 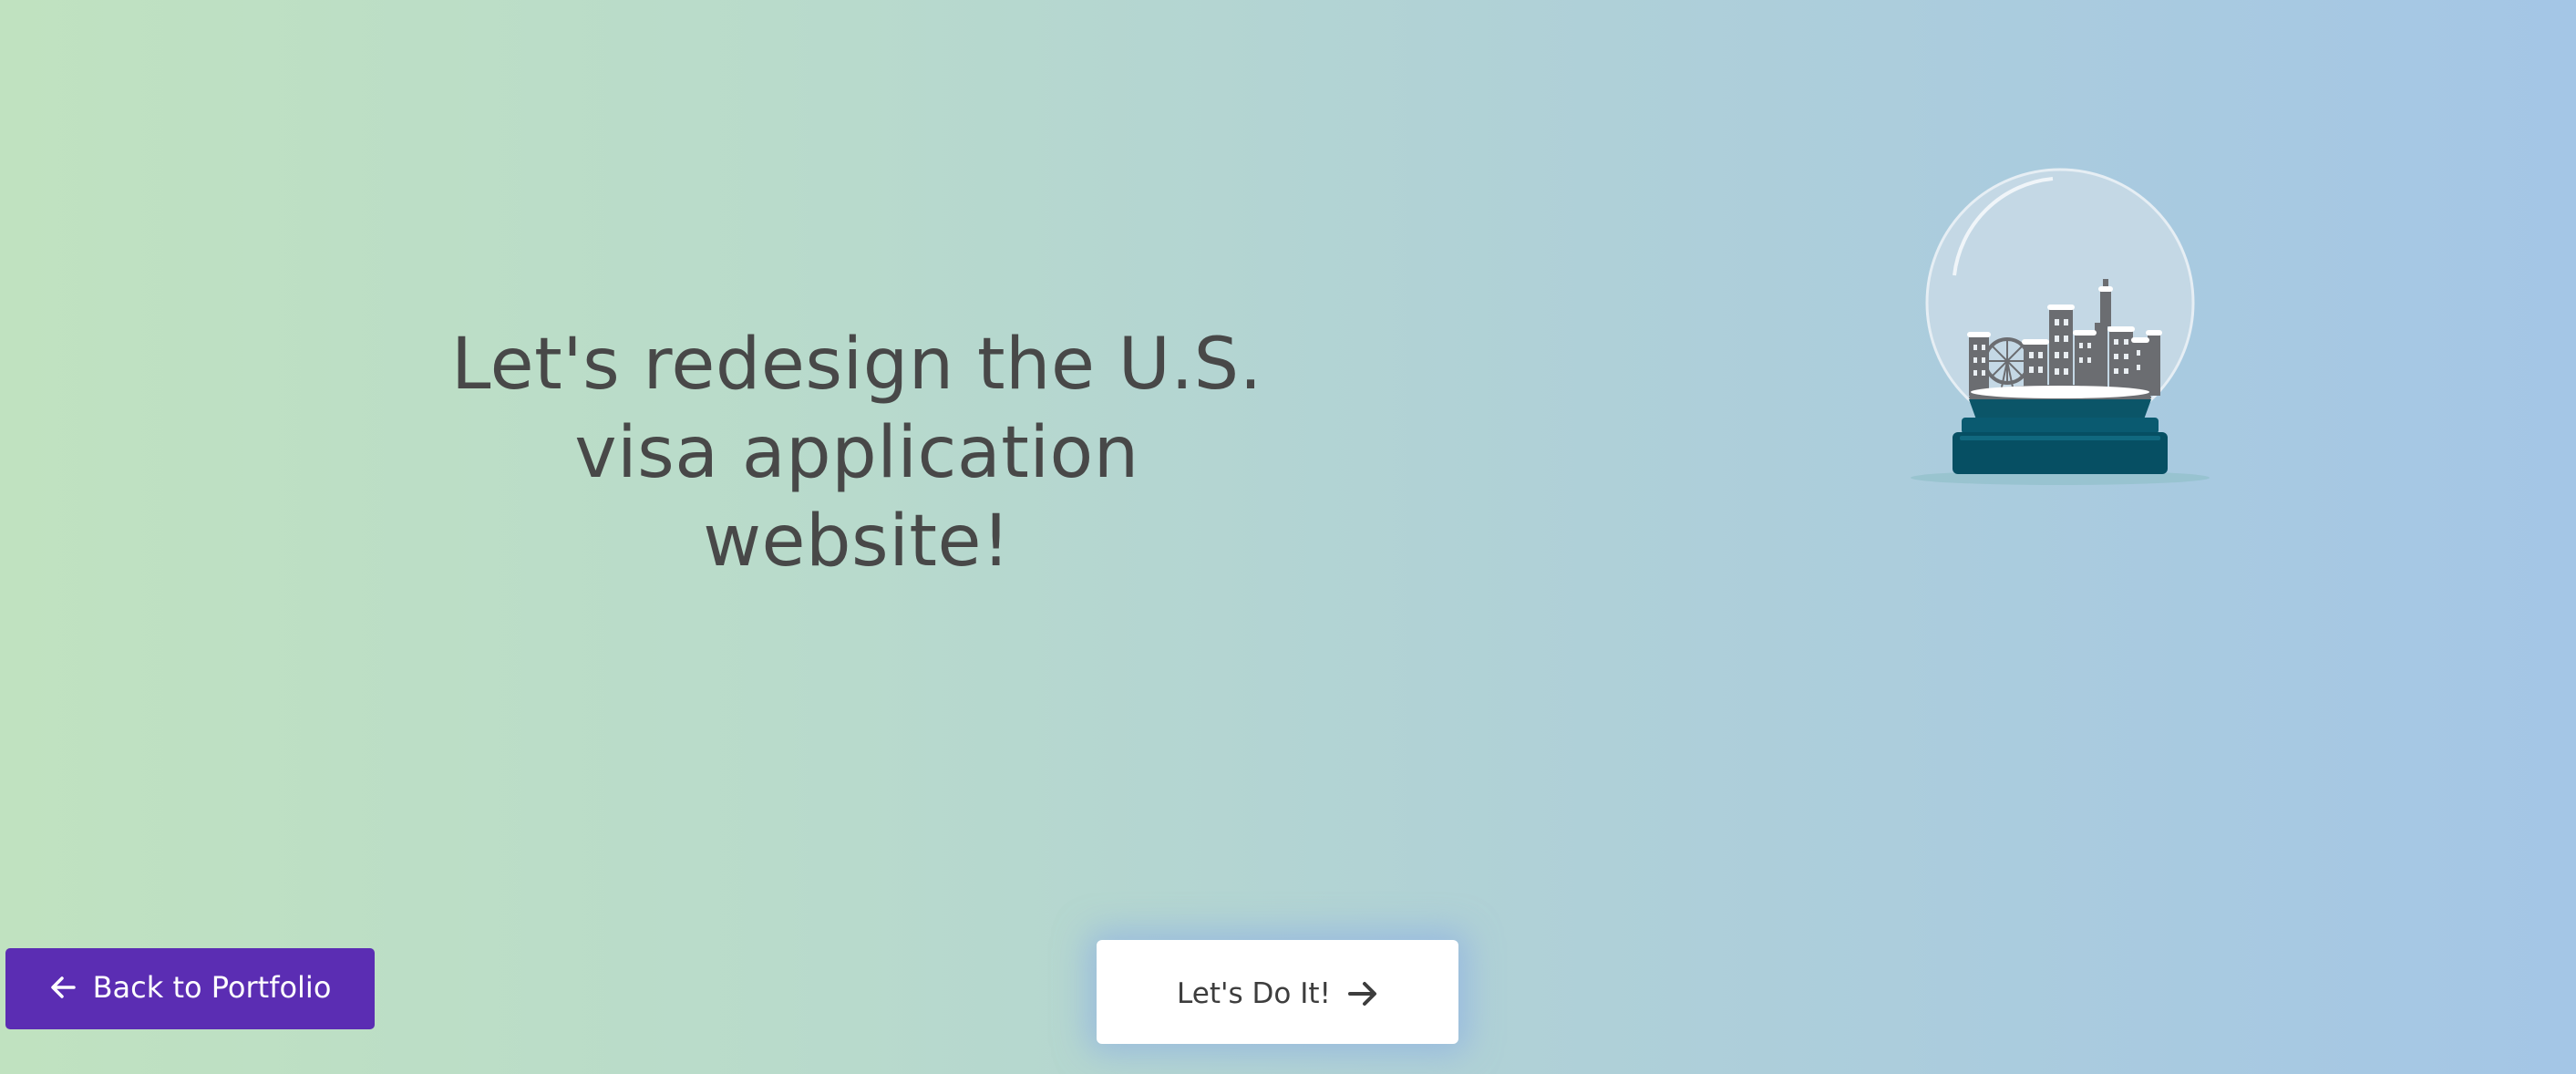 I want to click on lets-do-it-button: Let's Do It!, so click(x=1277, y=992).